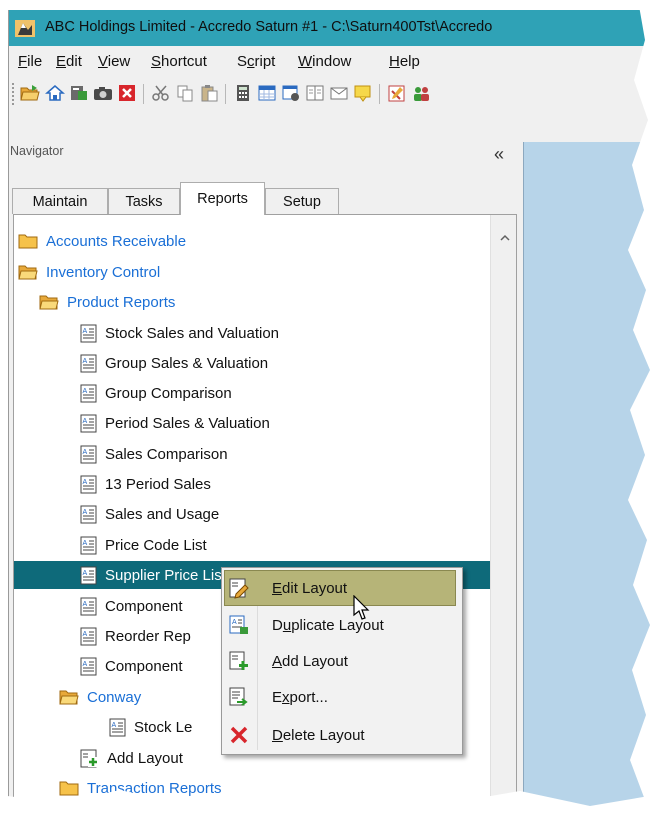 Image resolution: width=655 pixels, height=817 pixels. What do you see at coordinates (116, 241) in the screenshot?
I see `tree-label: Accounts Receivable` at bounding box center [116, 241].